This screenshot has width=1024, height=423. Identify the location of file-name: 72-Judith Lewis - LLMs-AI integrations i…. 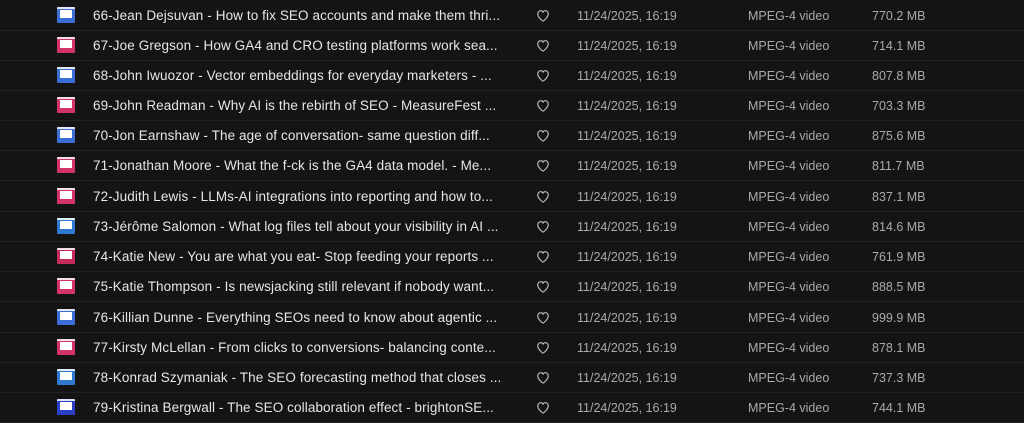
(303, 196).